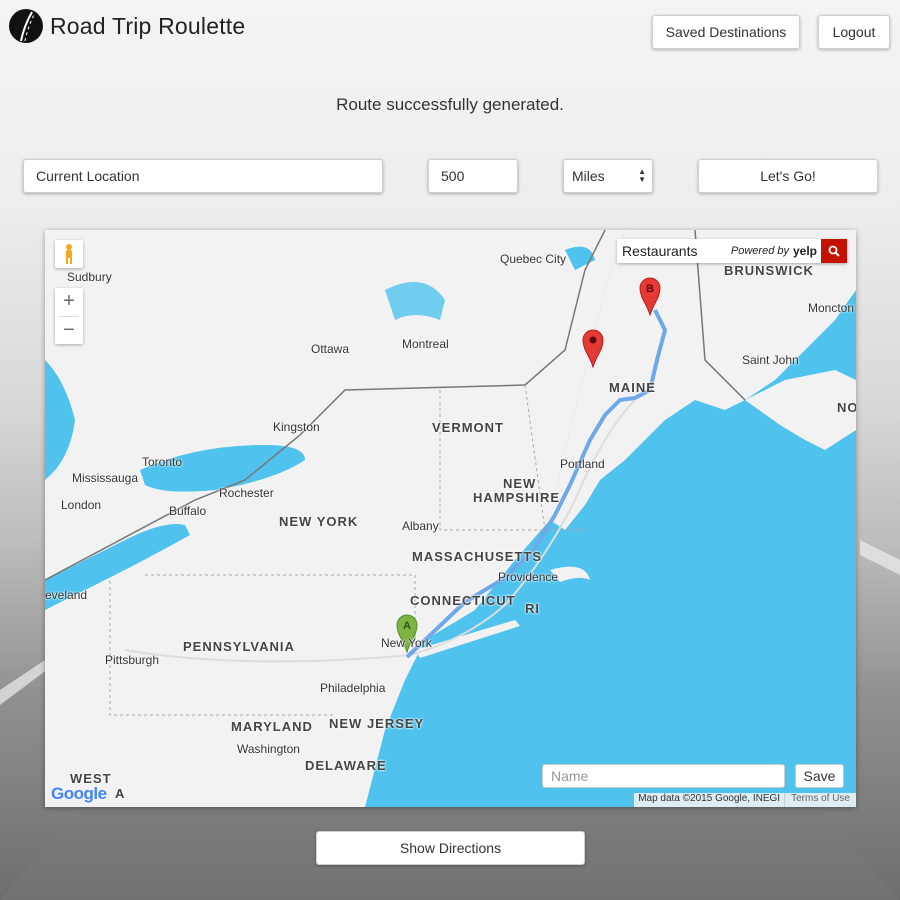  What do you see at coordinates (188, 511) in the screenshot?
I see `place-label: Buffalo` at bounding box center [188, 511].